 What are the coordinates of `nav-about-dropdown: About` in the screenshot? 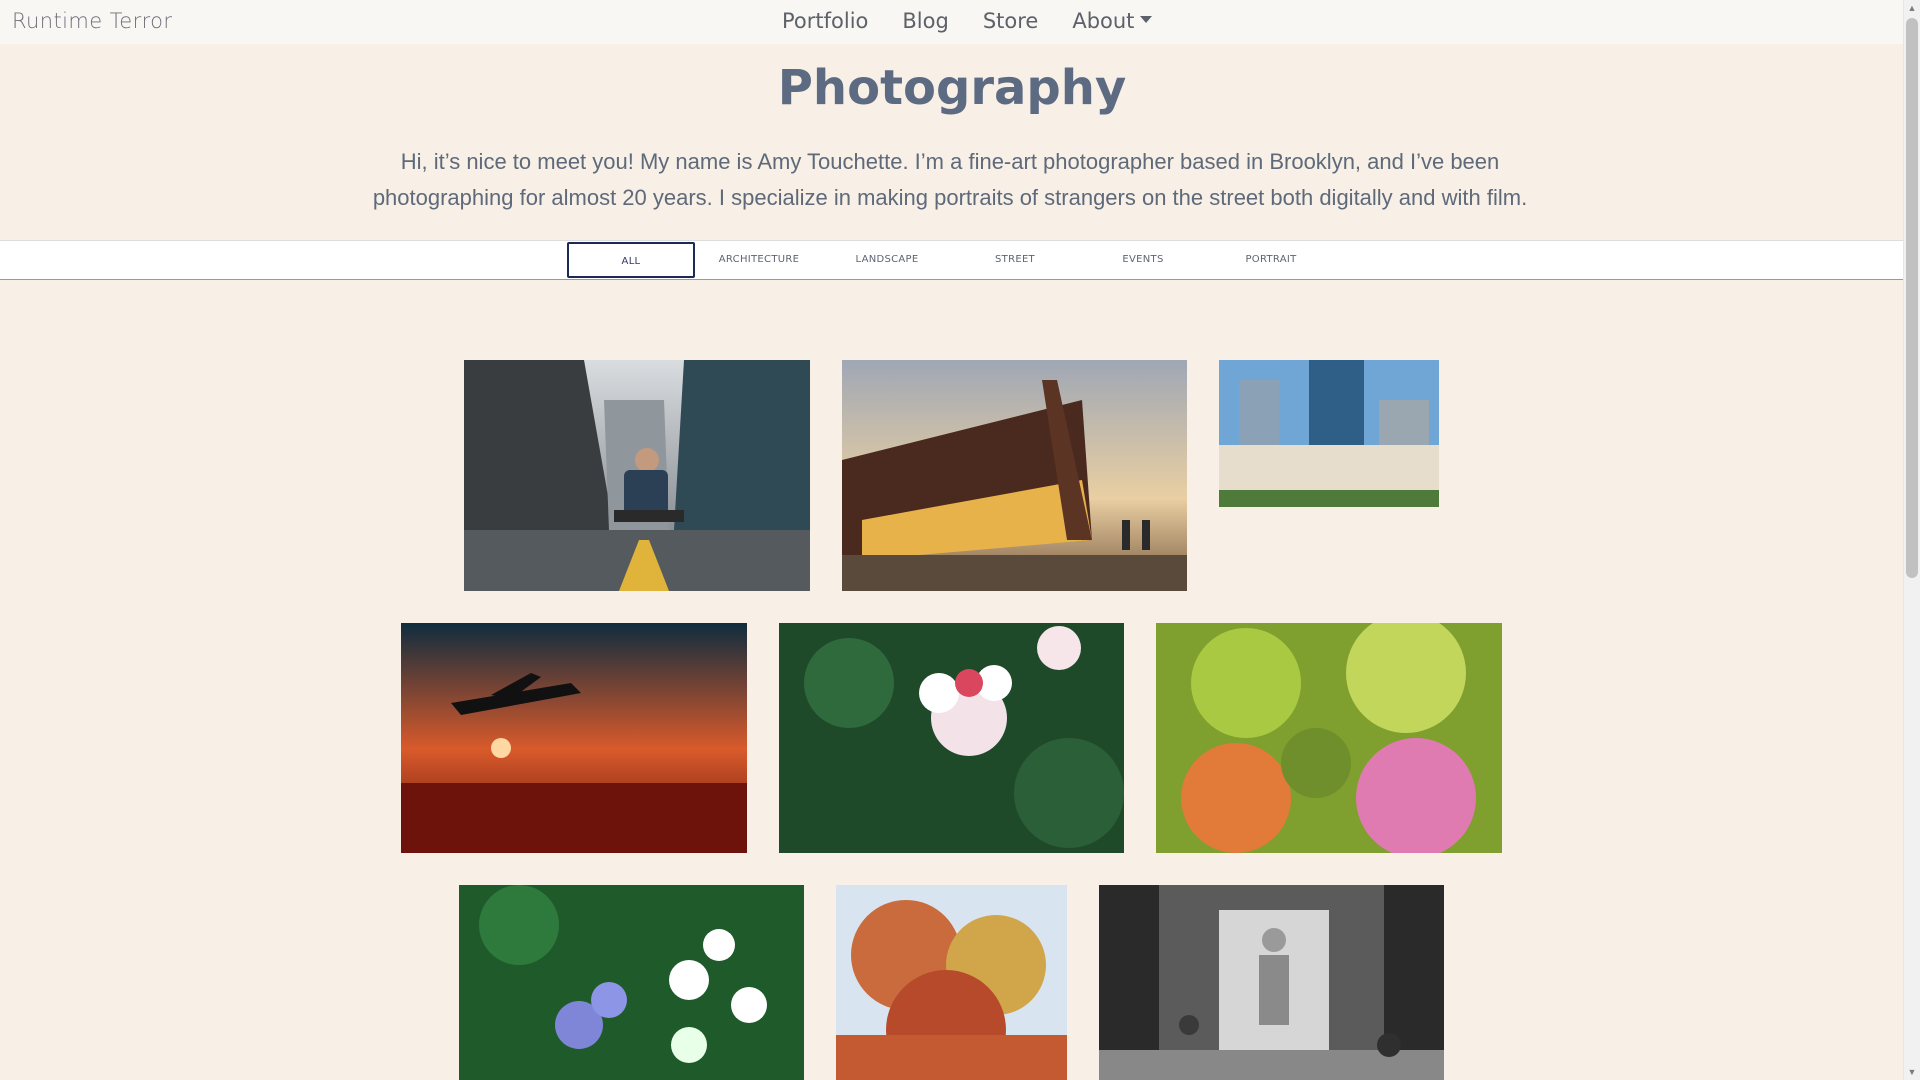 It's located at (1112, 21).